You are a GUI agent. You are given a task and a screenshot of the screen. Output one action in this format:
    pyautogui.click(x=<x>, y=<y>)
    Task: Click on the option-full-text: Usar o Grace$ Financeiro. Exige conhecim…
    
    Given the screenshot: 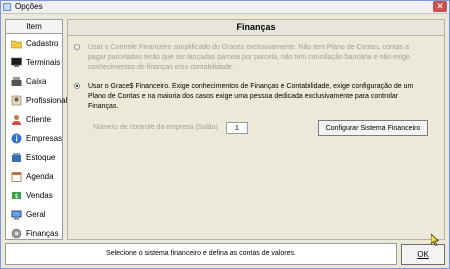 What is the action you would take?
    pyautogui.click(x=251, y=96)
    